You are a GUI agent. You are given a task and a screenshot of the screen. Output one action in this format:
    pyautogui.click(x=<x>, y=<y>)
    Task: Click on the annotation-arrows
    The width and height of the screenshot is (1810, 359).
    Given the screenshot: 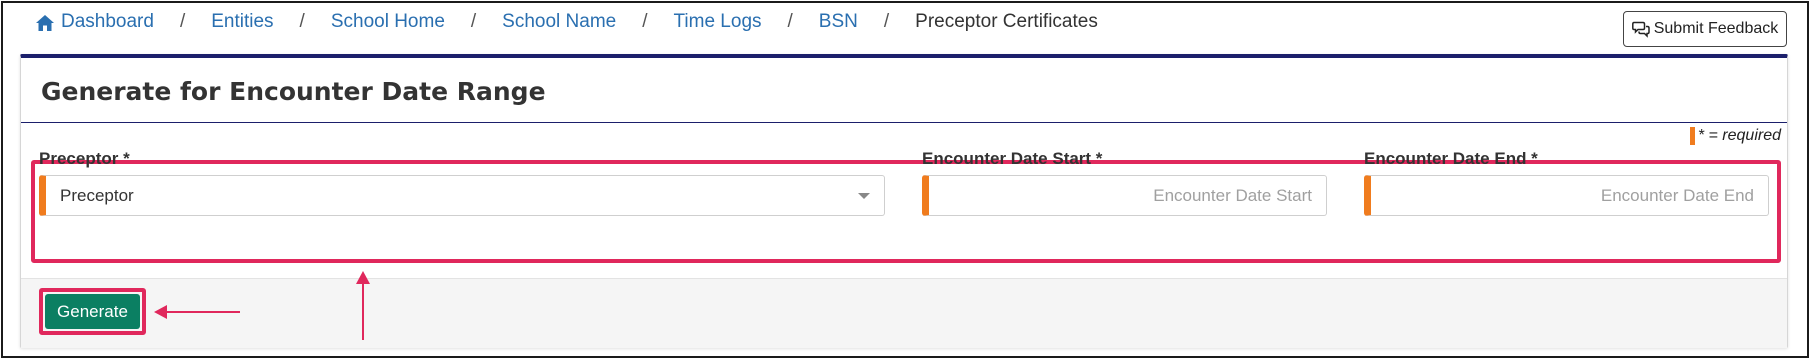 What is the action you would take?
    pyautogui.click(x=262, y=305)
    